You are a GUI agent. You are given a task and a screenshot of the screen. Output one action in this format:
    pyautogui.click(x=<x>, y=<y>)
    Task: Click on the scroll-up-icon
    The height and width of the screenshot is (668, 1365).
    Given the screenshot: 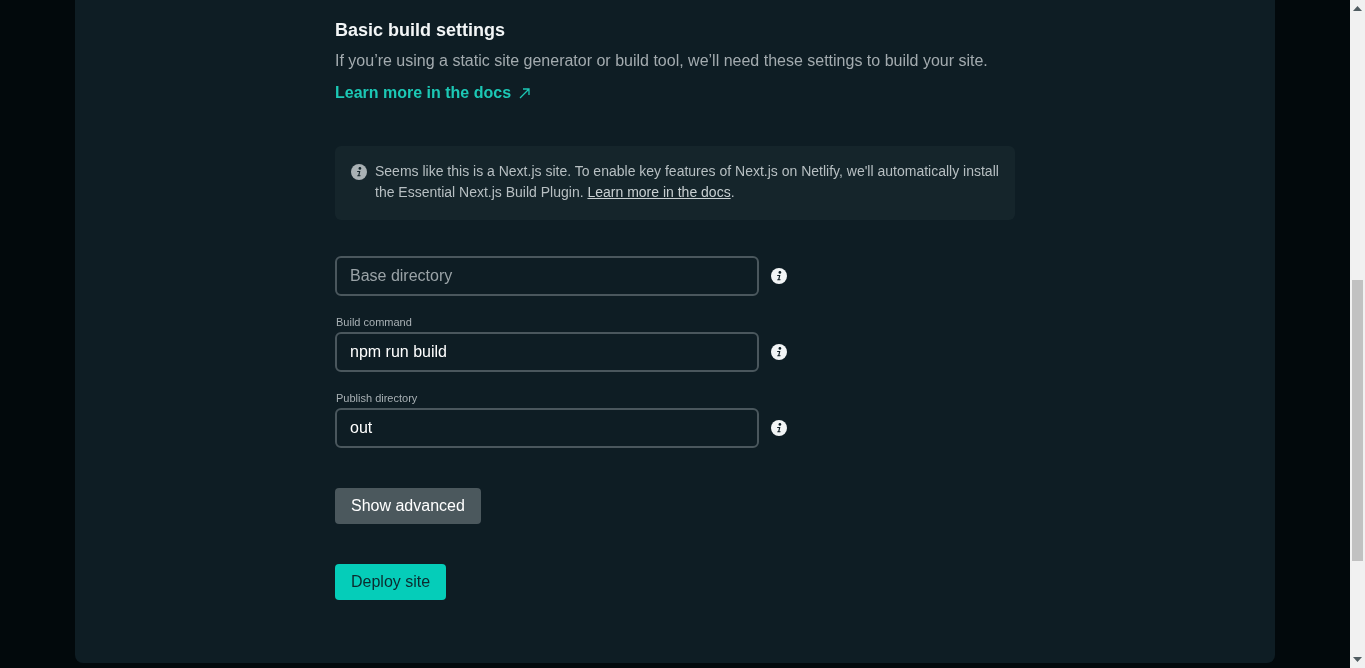 What is the action you would take?
    pyautogui.click(x=1357, y=8)
    